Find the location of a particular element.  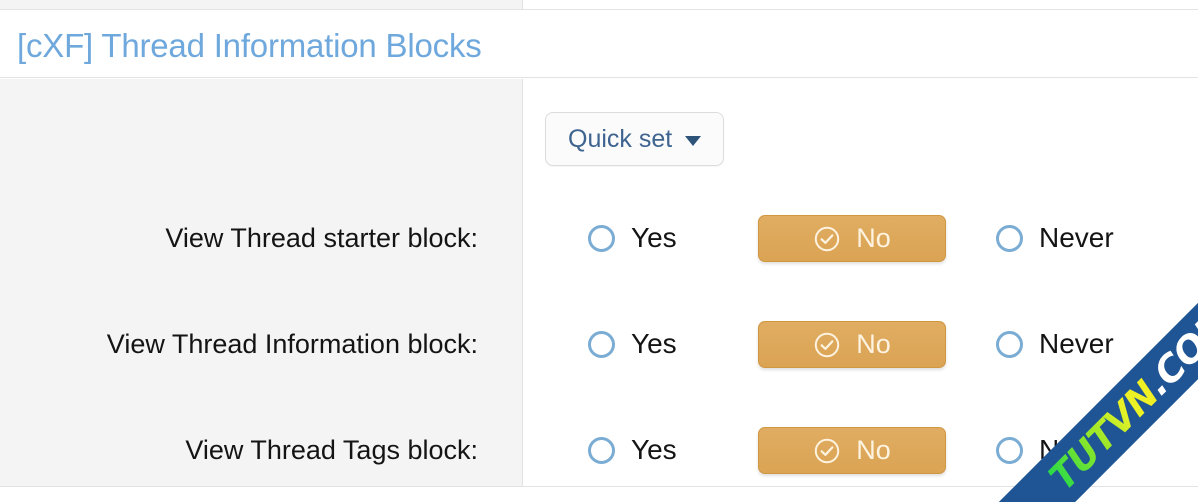

bottom-filler is located at coordinates (599, 494).